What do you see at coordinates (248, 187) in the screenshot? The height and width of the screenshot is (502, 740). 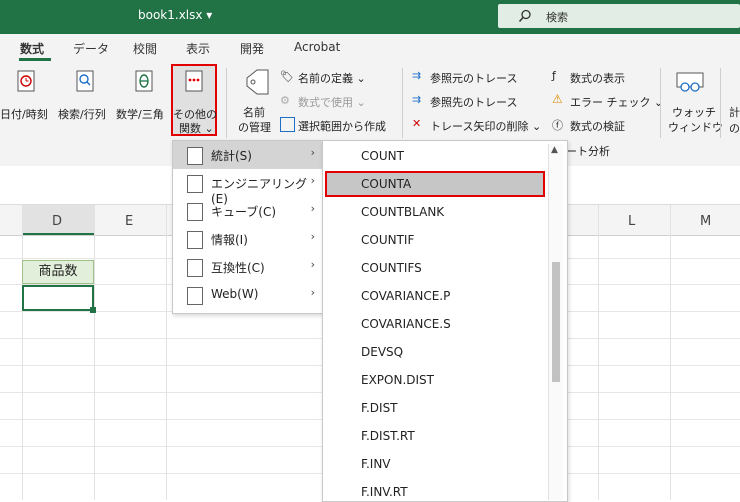 I see `menu-item-engineering: エンジニアリング(E) ›` at bounding box center [248, 187].